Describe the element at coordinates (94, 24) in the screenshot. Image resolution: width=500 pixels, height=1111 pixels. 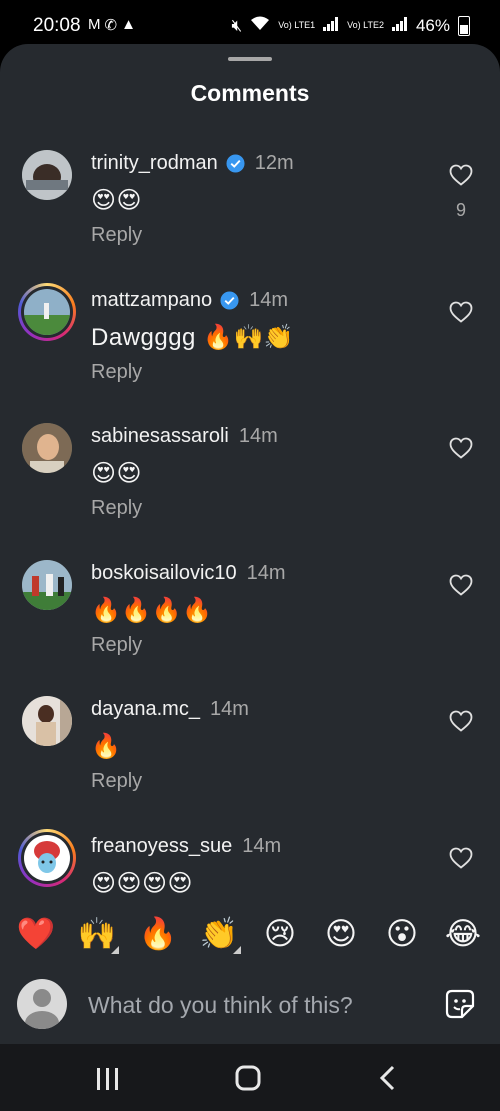
I see `gmail-icon: M` at that location.